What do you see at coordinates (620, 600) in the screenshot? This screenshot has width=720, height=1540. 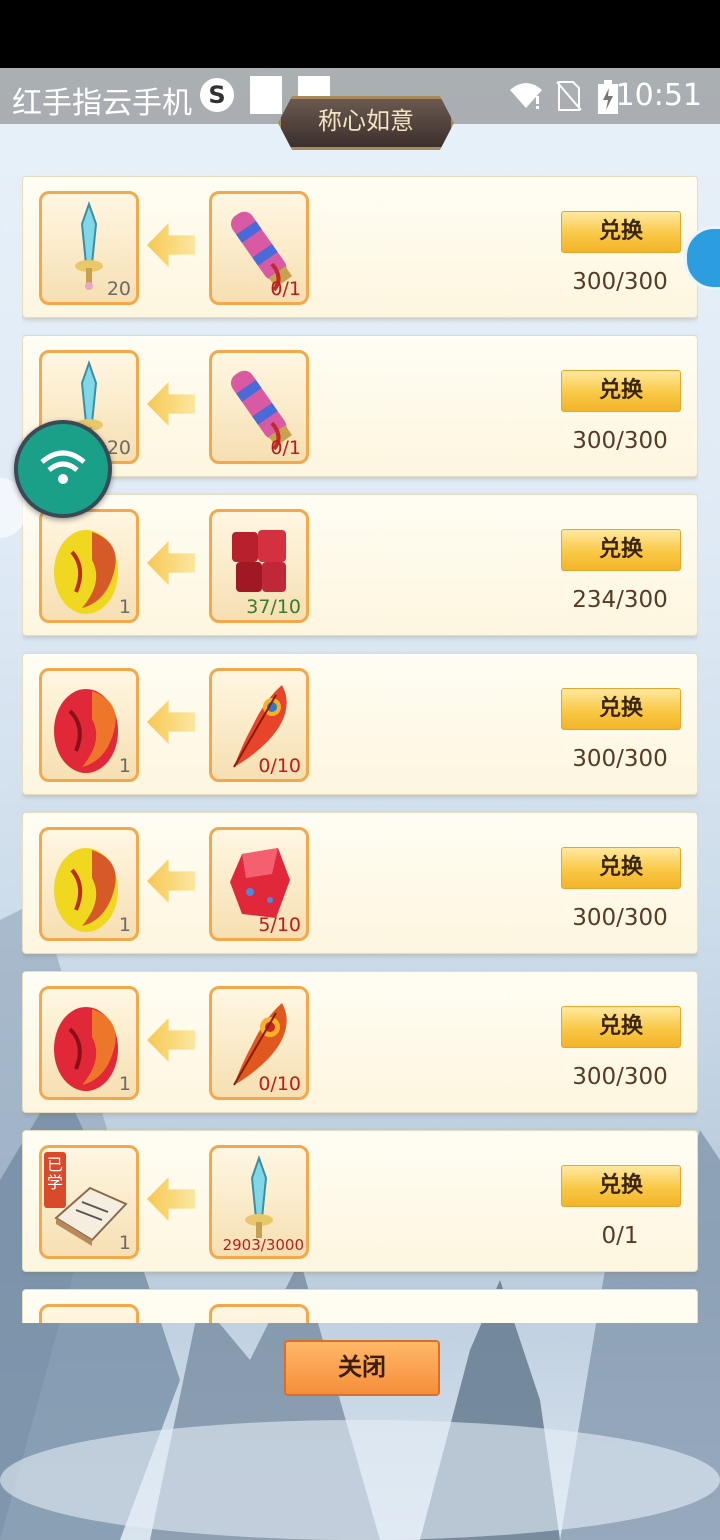 I see `exchange-quota: 234/300` at bounding box center [620, 600].